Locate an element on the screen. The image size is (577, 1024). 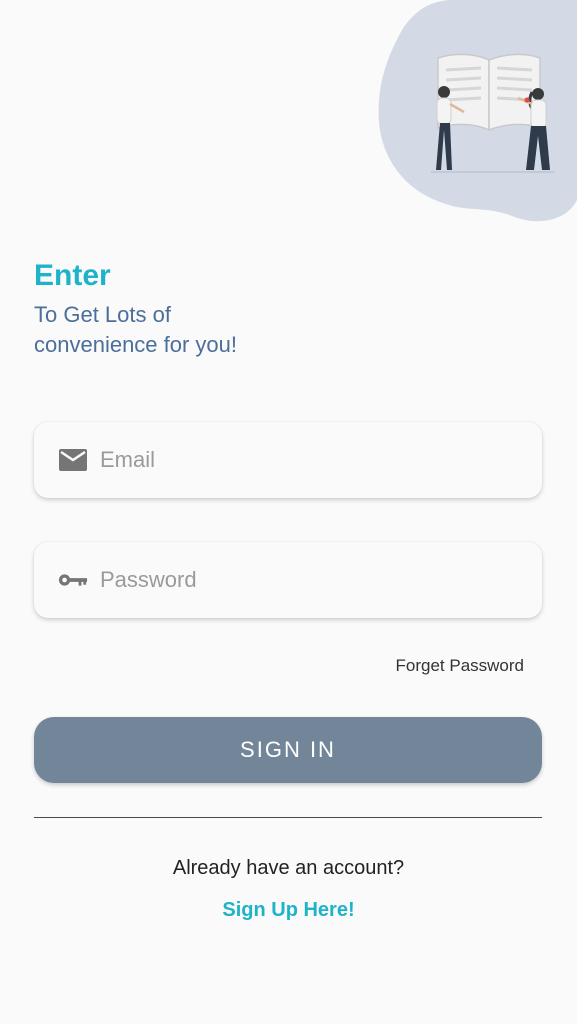
key-icon is located at coordinates (73, 580).